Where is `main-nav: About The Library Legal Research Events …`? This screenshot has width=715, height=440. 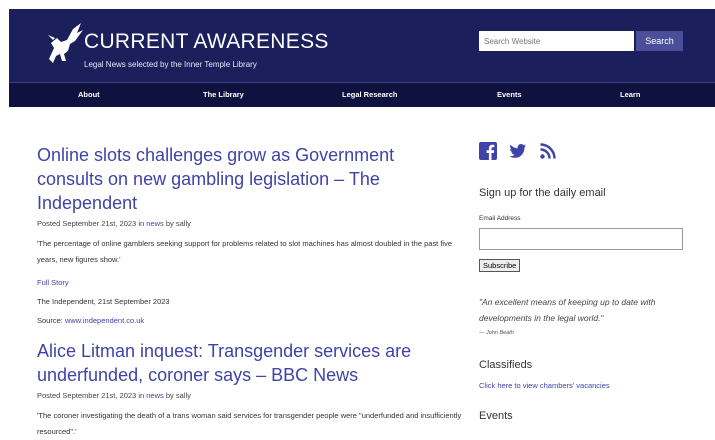 main-nav: About The Library Legal Research Events … is located at coordinates (362, 94).